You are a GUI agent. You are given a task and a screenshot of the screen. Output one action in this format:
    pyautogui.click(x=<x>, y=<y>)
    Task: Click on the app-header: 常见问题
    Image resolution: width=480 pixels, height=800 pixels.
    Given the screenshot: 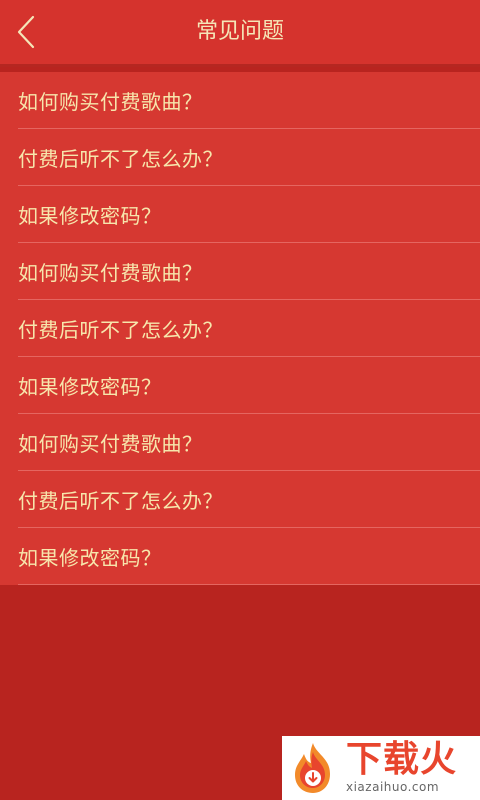 What is the action you would take?
    pyautogui.click(x=240, y=32)
    